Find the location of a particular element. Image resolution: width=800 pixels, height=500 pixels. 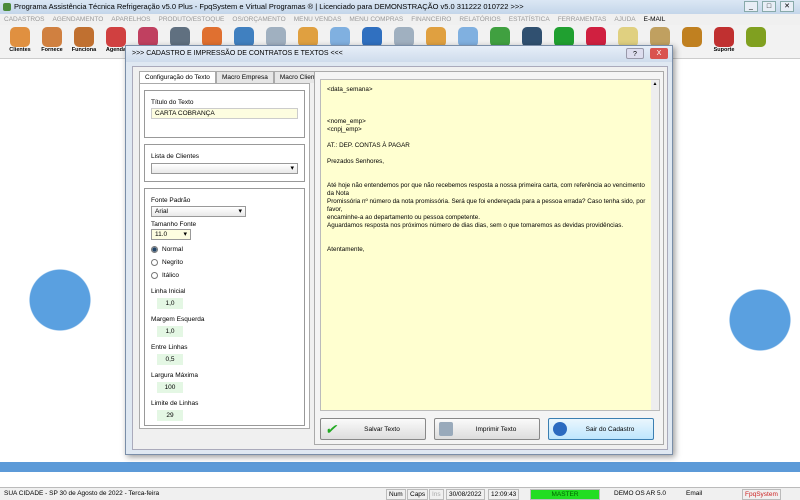

tamanho-label: Tamanho Fonte is located at coordinates (174, 224).